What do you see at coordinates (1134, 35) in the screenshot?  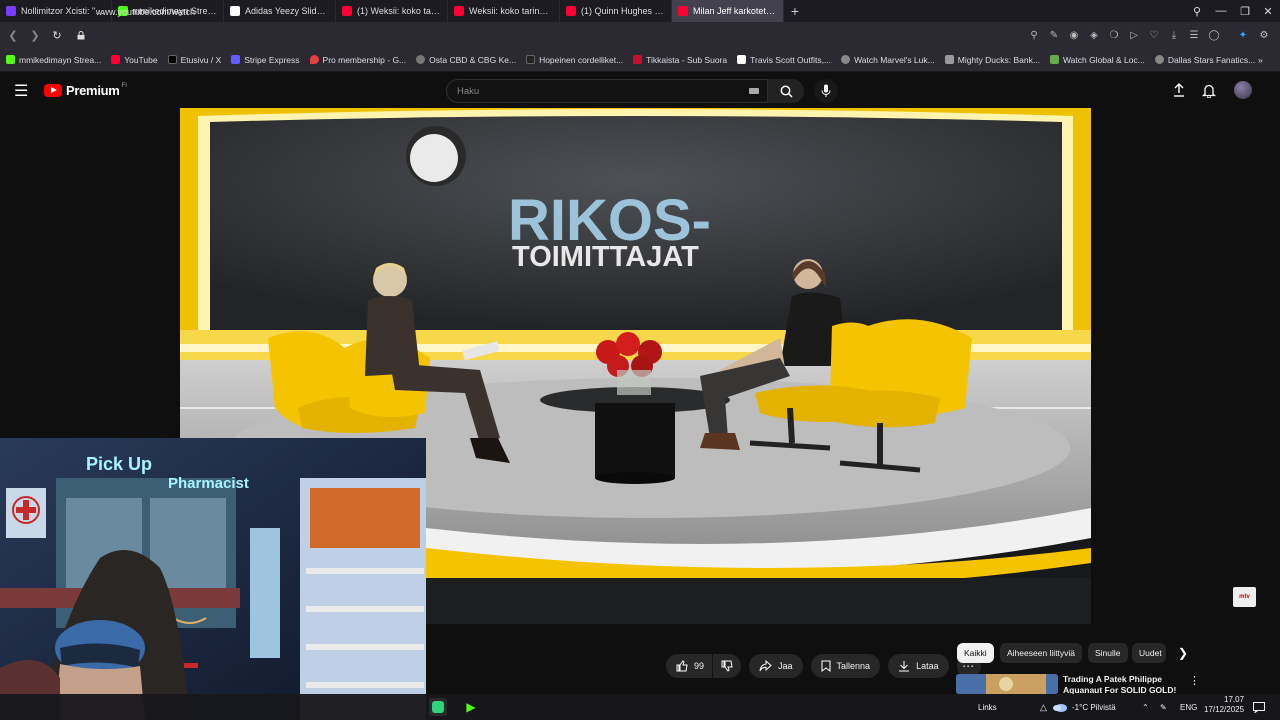 I see `play-icon: ▷` at bounding box center [1134, 35].